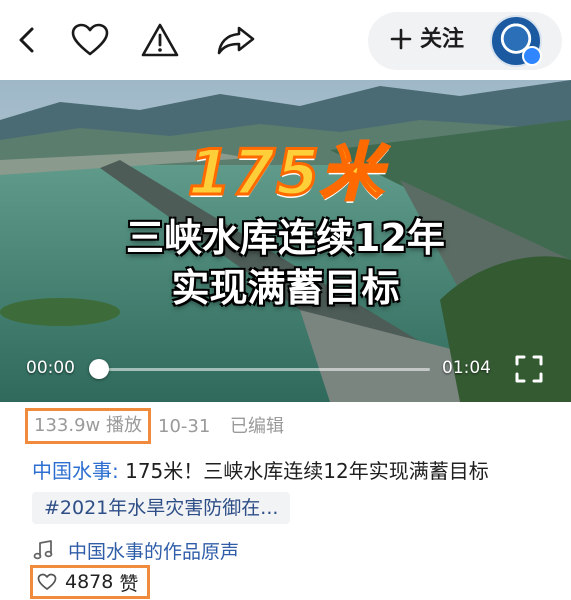 The height and width of the screenshot is (600, 571). Describe the element at coordinates (285, 288) in the screenshot. I see `video-overlay-line-2: 实现满蓄目标` at that location.